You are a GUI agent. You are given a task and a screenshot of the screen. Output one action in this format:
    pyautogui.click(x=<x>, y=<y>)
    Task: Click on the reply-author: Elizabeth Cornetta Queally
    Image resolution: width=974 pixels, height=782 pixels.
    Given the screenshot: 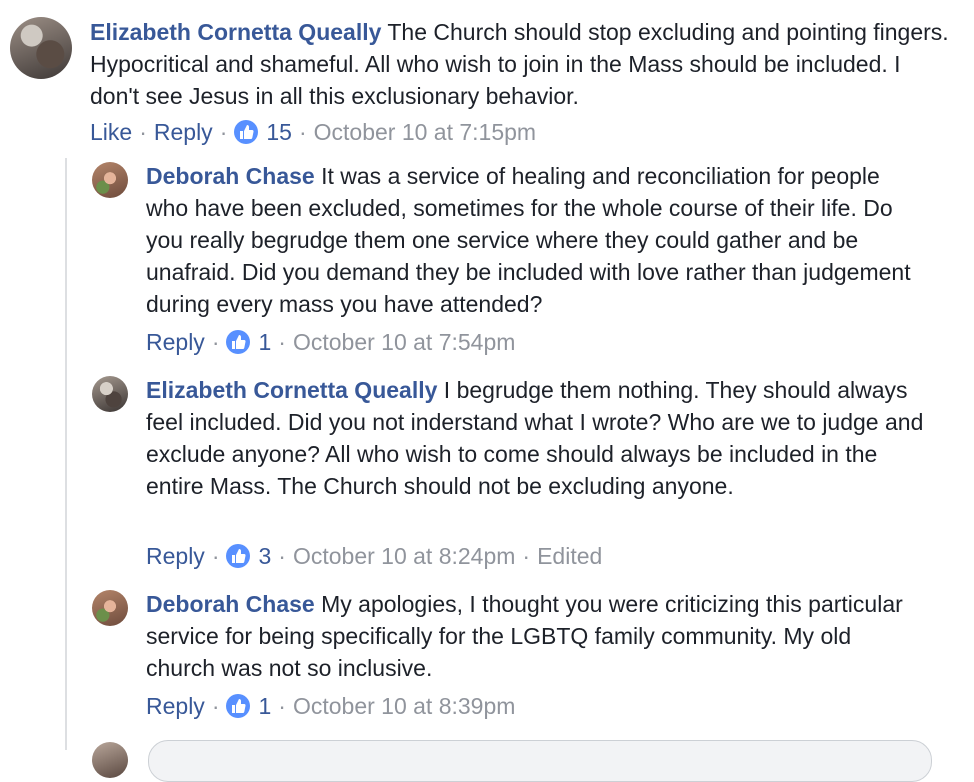 What is the action you would take?
    pyautogui.click(x=291, y=390)
    